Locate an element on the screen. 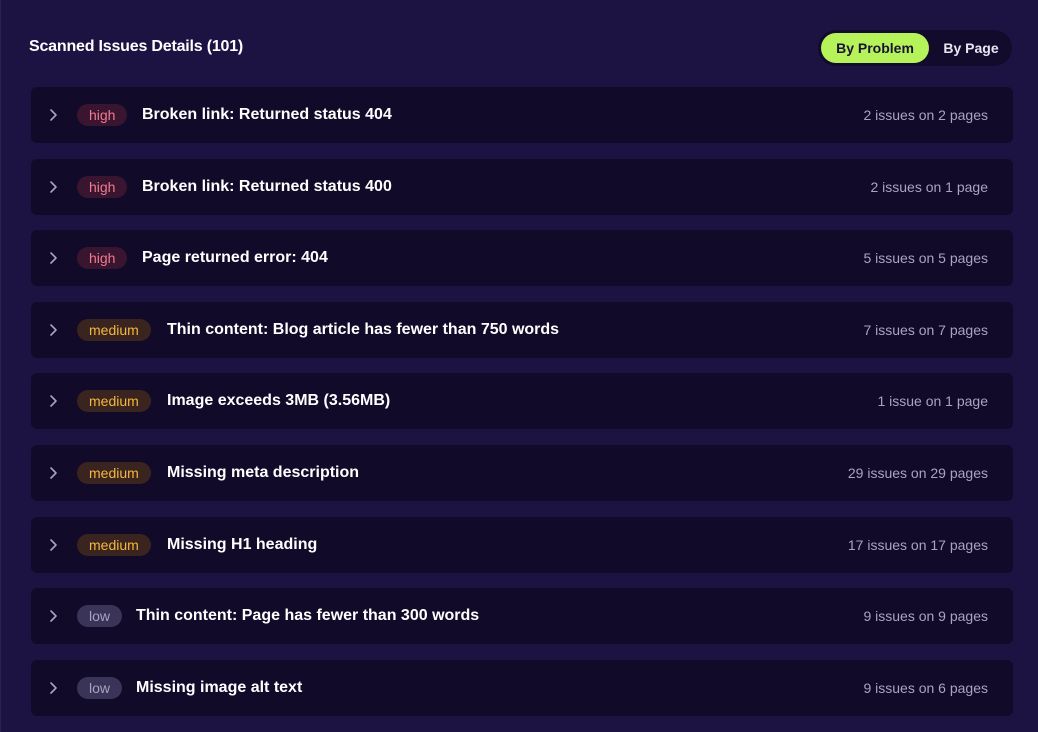 The image size is (1038, 732). issue-count: 1 issue on 1 page is located at coordinates (932, 401).